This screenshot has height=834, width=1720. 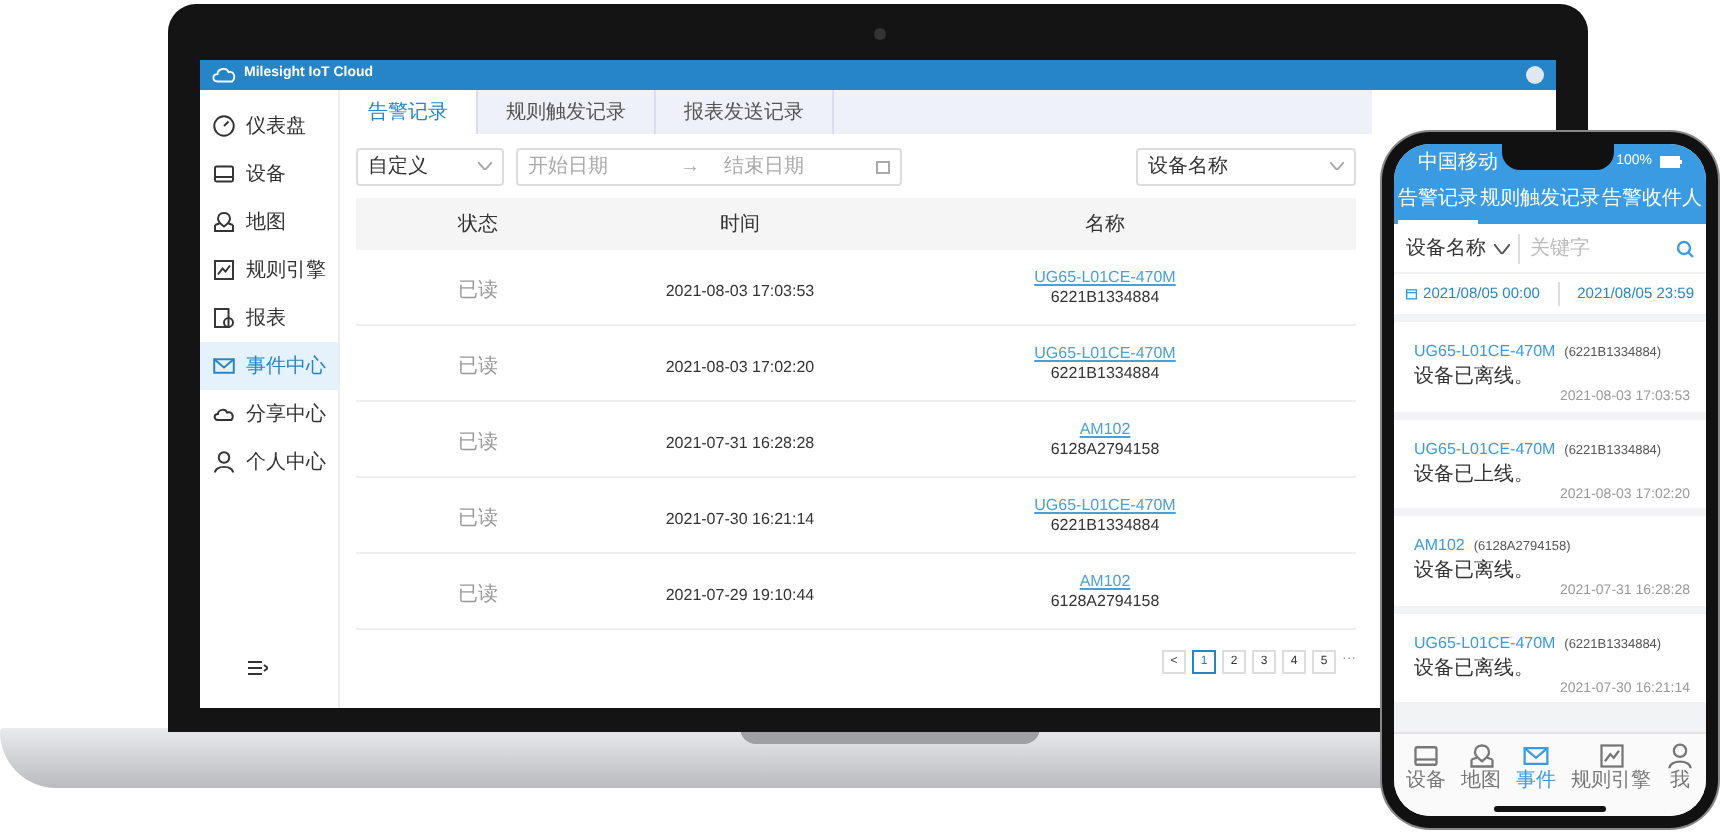 I want to click on nav-item: 地图, so click(x=1481, y=767).